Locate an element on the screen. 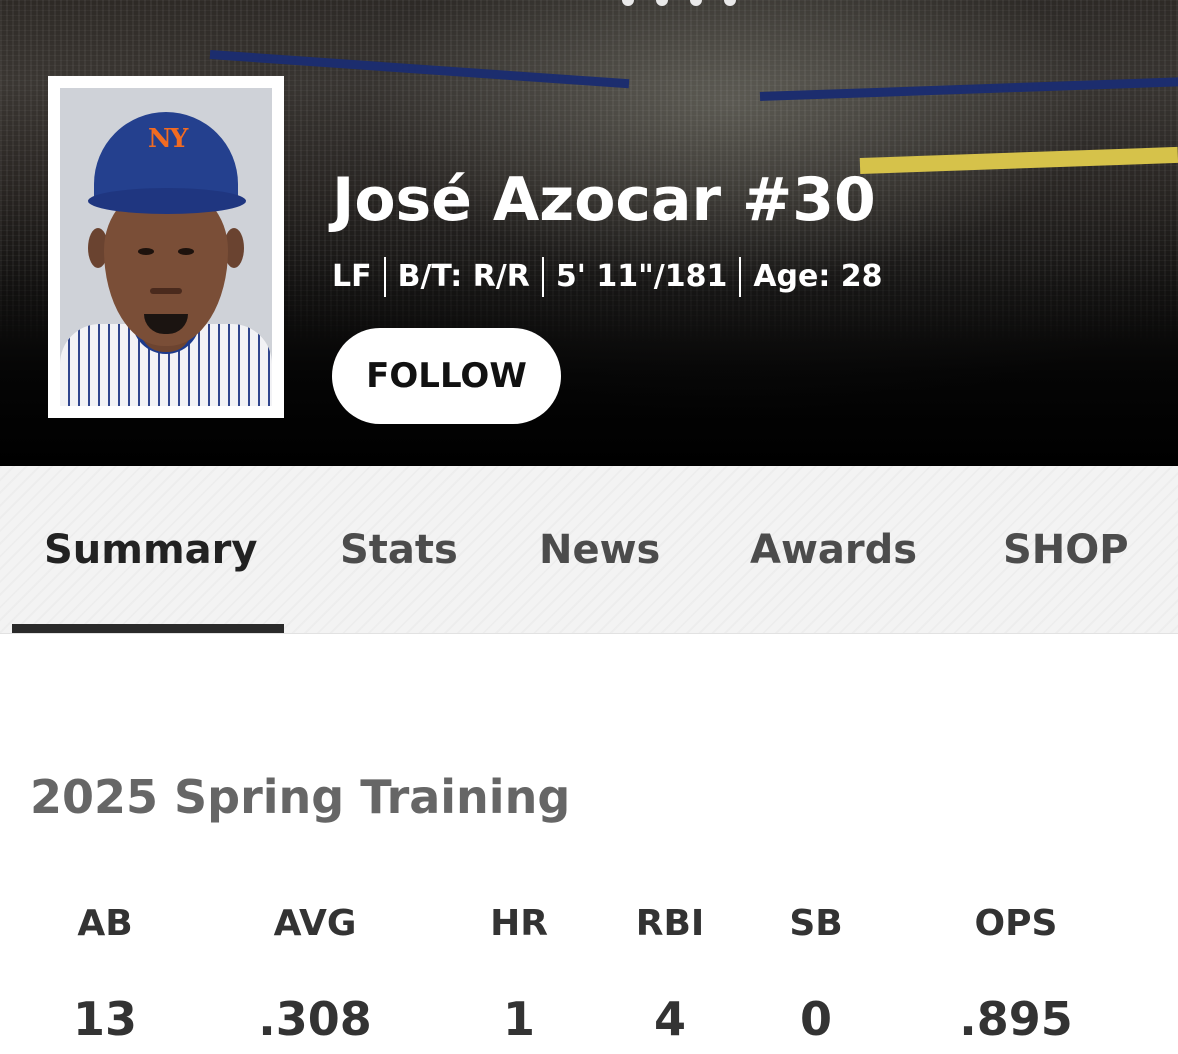  tab-summary: Summary is located at coordinates (150, 550).